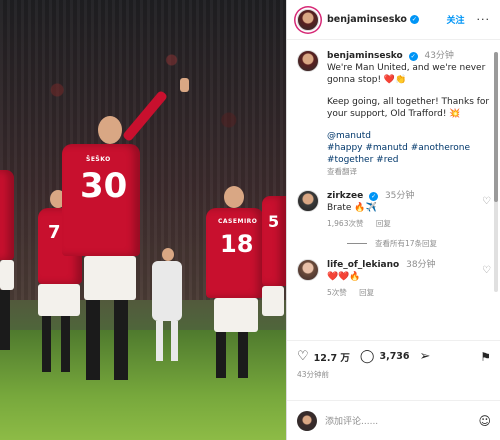 The height and width of the screenshot is (440, 500). I want to click on caption-time: 43分钟, so click(439, 56).